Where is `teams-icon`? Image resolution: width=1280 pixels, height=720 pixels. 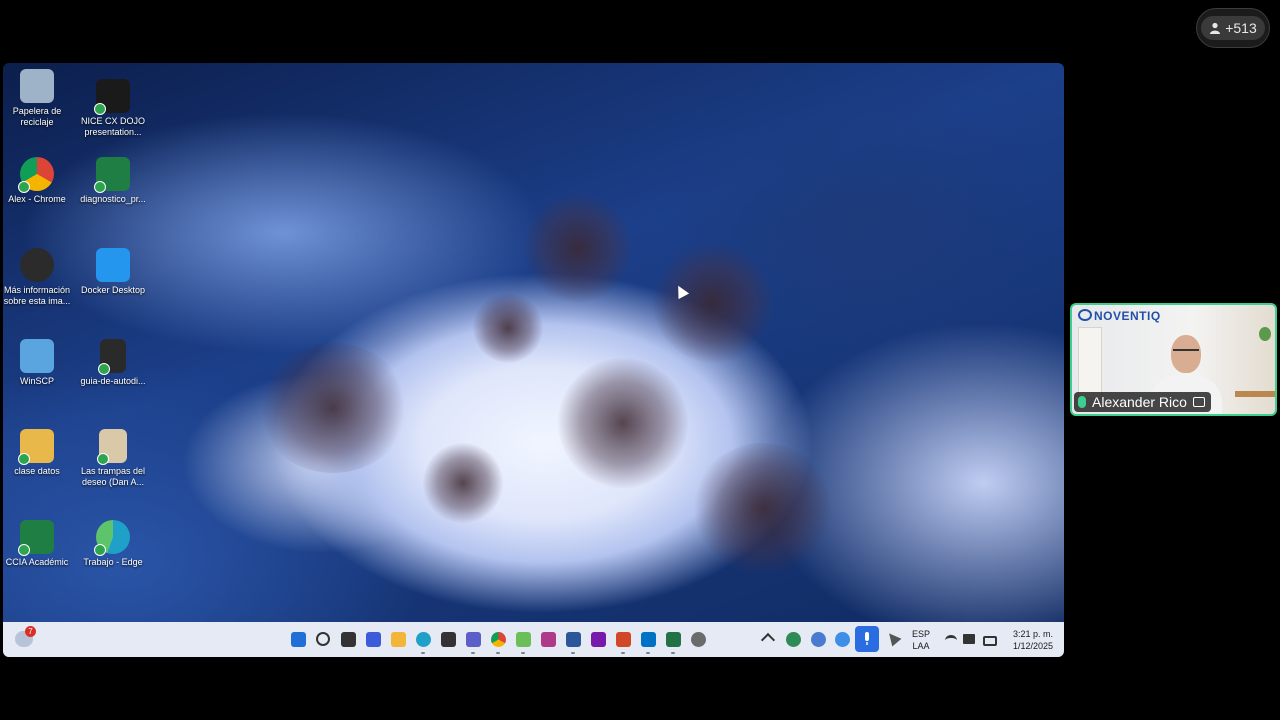 teams-icon is located at coordinates (473, 639).